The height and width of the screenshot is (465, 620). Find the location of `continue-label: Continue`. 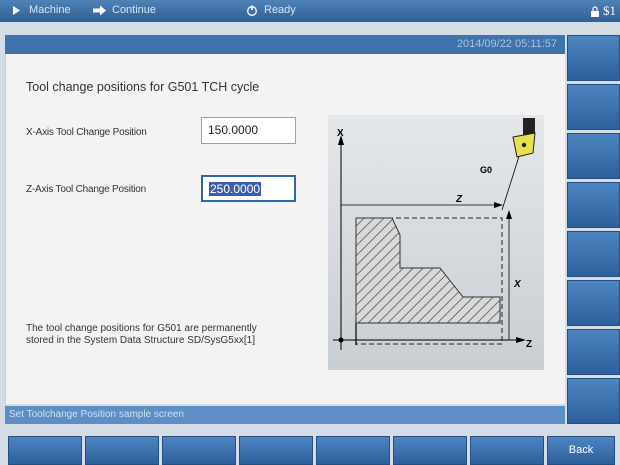

continue-label: Continue is located at coordinates (134, 10).